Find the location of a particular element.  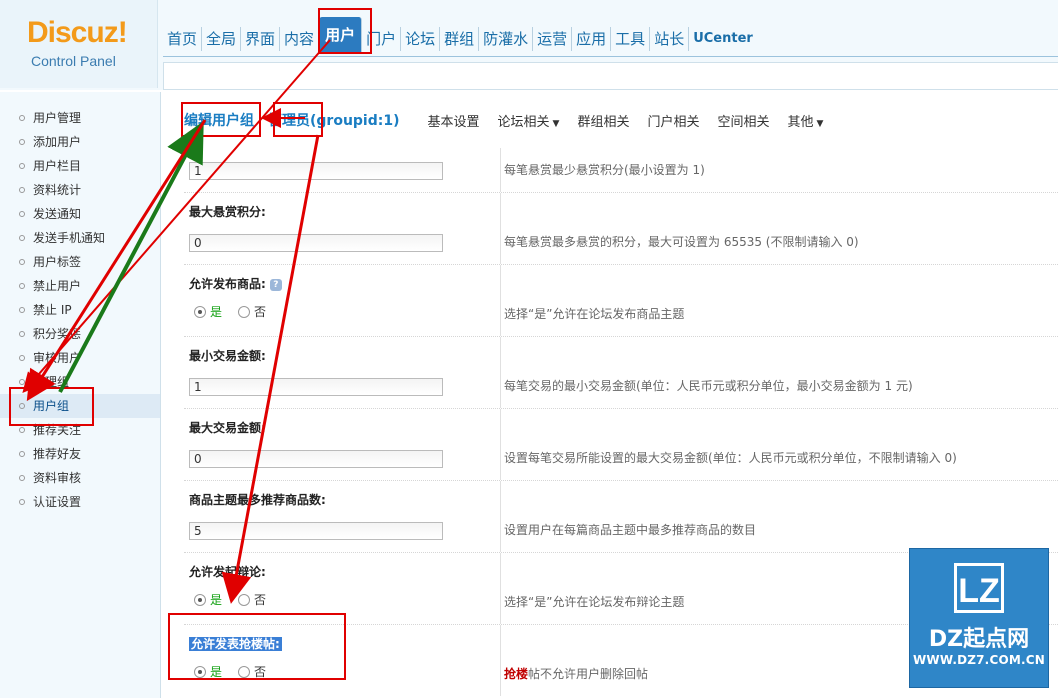

tab-basic-settings: 基本设置 is located at coordinates (454, 120).